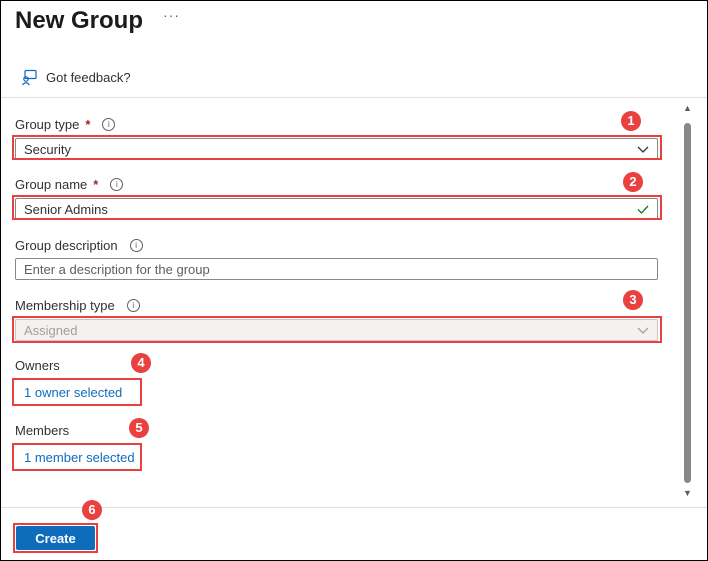  I want to click on callout-badge-4: 4, so click(141, 363).